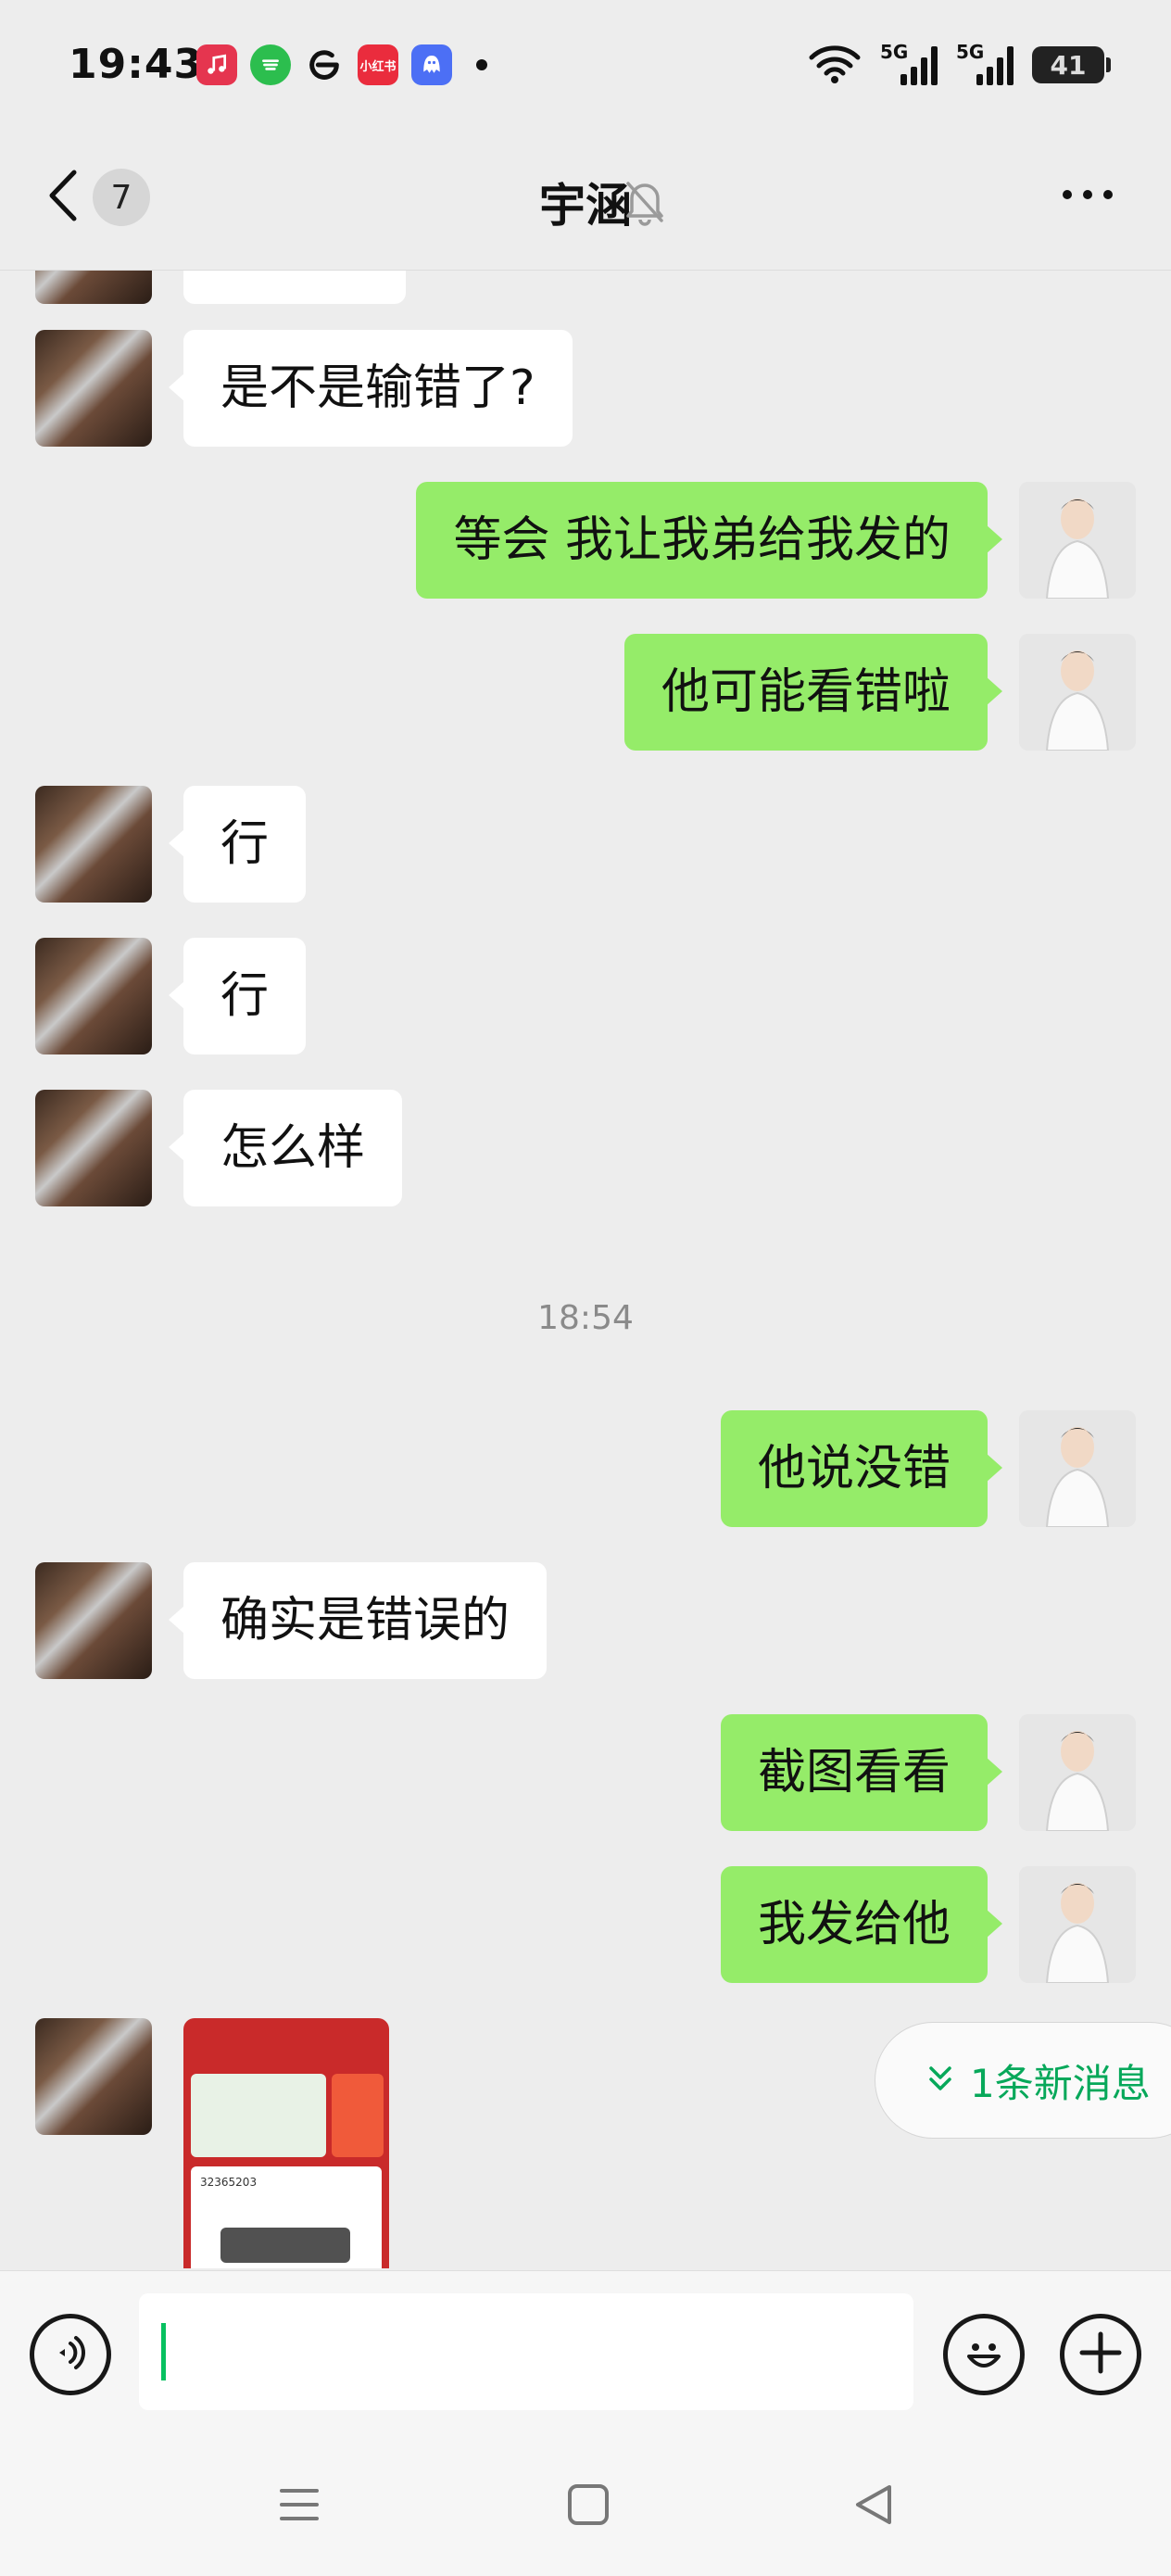 This screenshot has width=1171, height=2576. I want to click on message-bubble-partial, so click(294, 287).